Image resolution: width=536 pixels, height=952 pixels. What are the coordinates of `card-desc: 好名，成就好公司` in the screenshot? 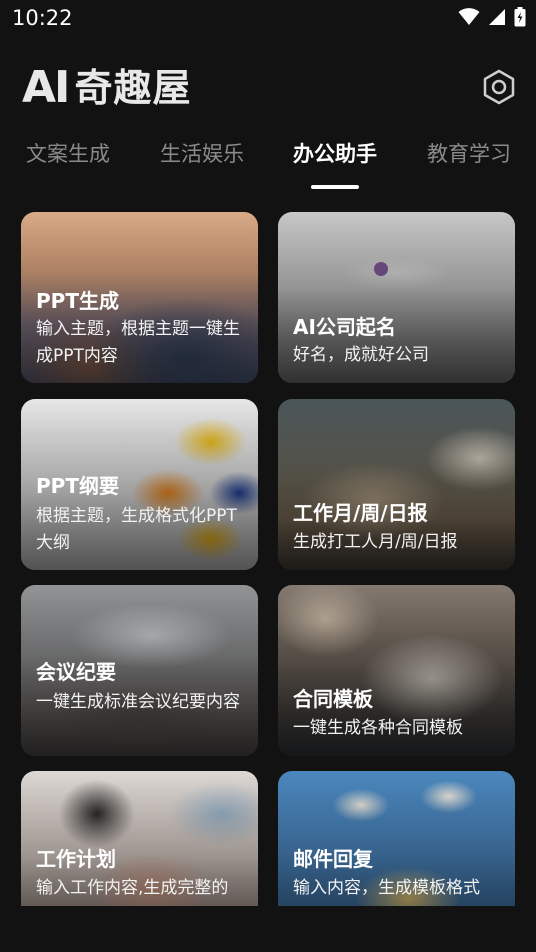 It's located at (361, 355).